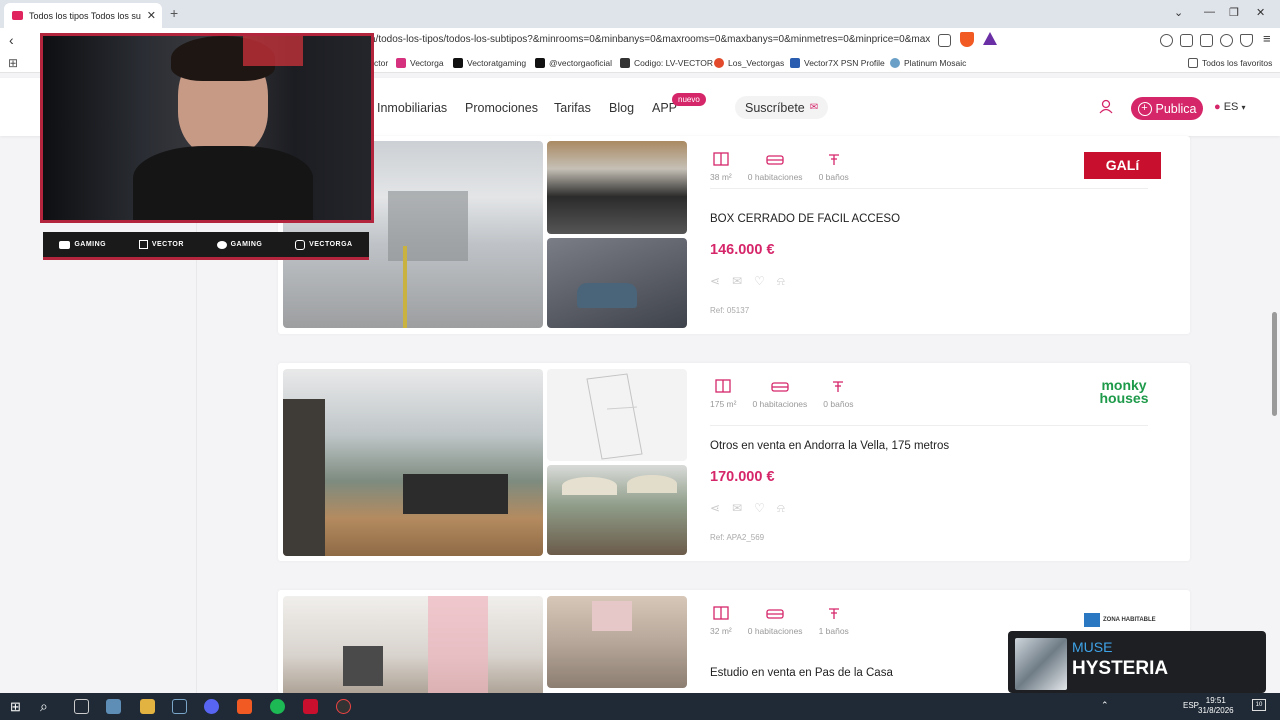 This screenshot has width=1280, height=720. What do you see at coordinates (805, 219) in the screenshot?
I see `listing-title: BOX CERRADO DE FACIL ACCESO` at bounding box center [805, 219].